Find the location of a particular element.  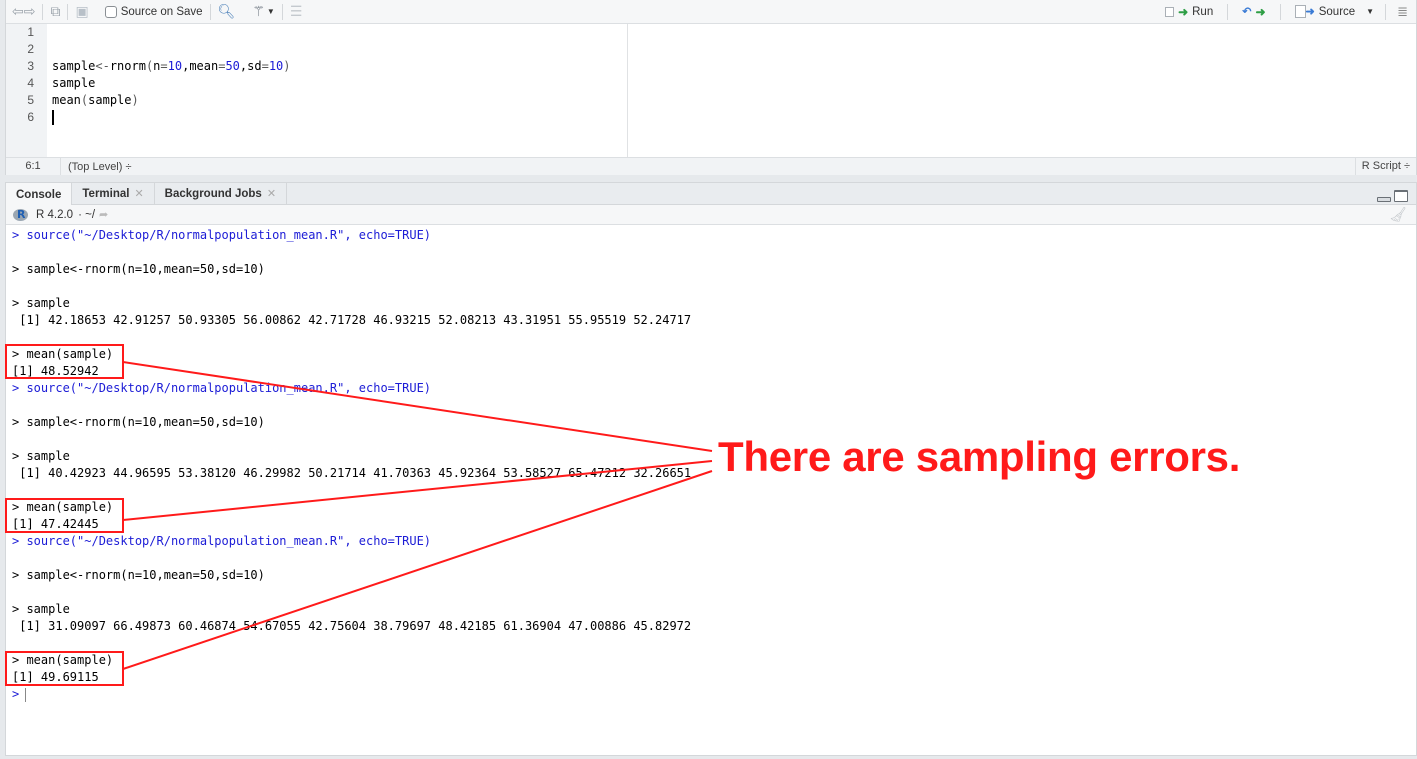

minimize-pane-icon is located at coordinates (1384, 199).